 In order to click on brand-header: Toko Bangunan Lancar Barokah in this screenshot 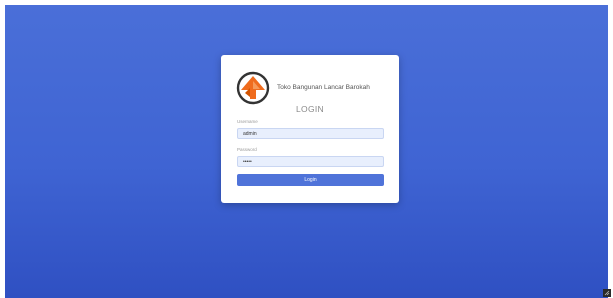, I will do `click(316, 89)`.